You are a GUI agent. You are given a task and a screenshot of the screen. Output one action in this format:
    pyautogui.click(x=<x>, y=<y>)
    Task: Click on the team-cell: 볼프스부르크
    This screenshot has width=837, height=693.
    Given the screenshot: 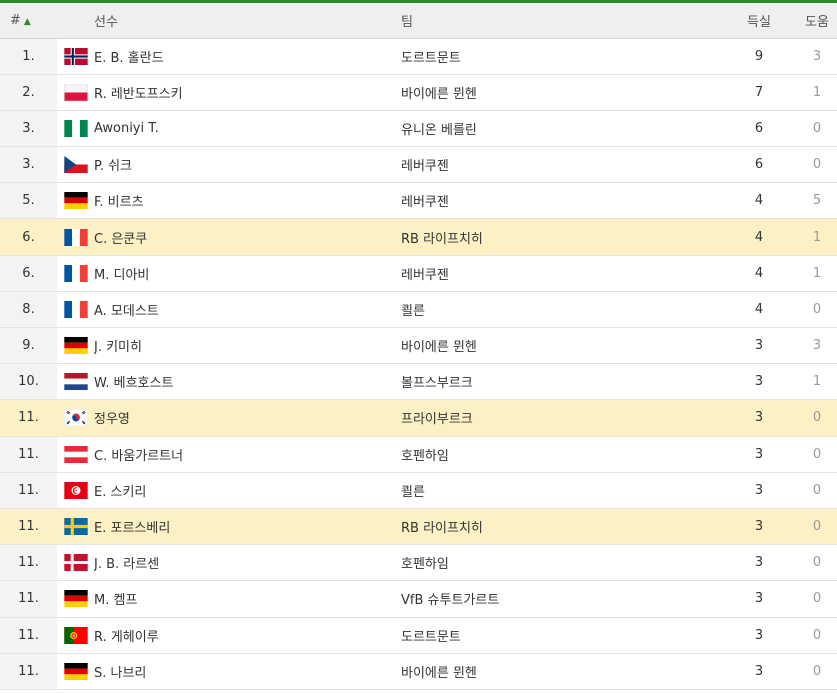 What is the action you would take?
    pyautogui.click(x=571, y=382)
    